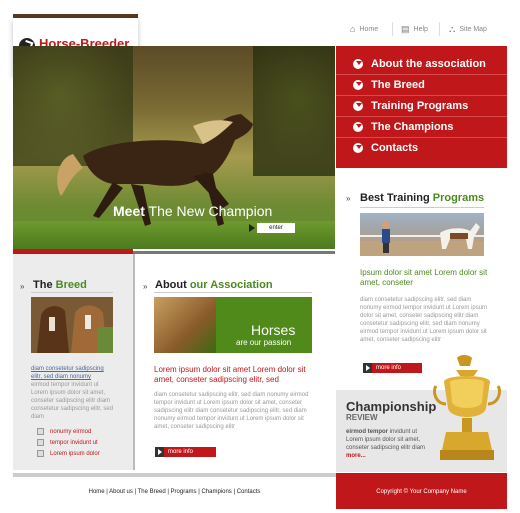 The image size is (520, 513). I want to click on breed-check-item: Lorem ipsum dolor, so click(68, 453).